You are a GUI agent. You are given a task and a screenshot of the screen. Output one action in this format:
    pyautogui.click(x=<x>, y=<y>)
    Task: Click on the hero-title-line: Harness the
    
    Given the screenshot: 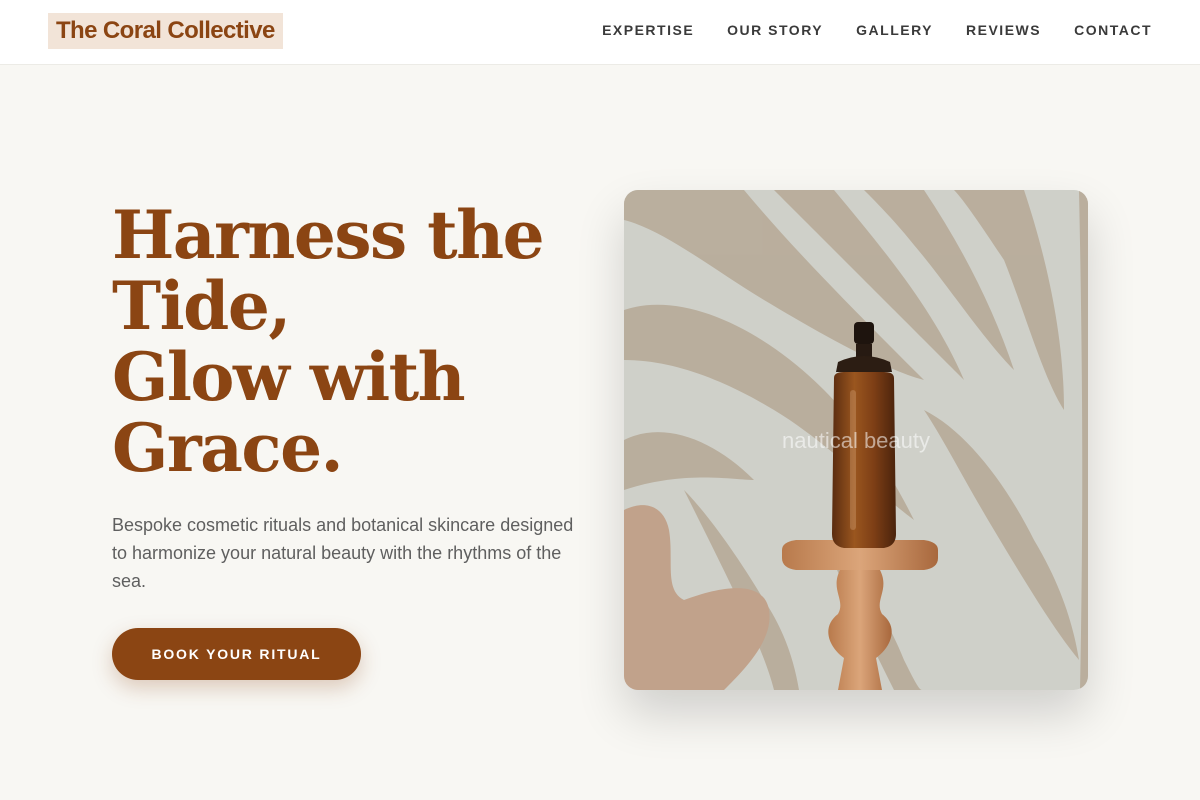 What is the action you would take?
    pyautogui.click(x=328, y=235)
    